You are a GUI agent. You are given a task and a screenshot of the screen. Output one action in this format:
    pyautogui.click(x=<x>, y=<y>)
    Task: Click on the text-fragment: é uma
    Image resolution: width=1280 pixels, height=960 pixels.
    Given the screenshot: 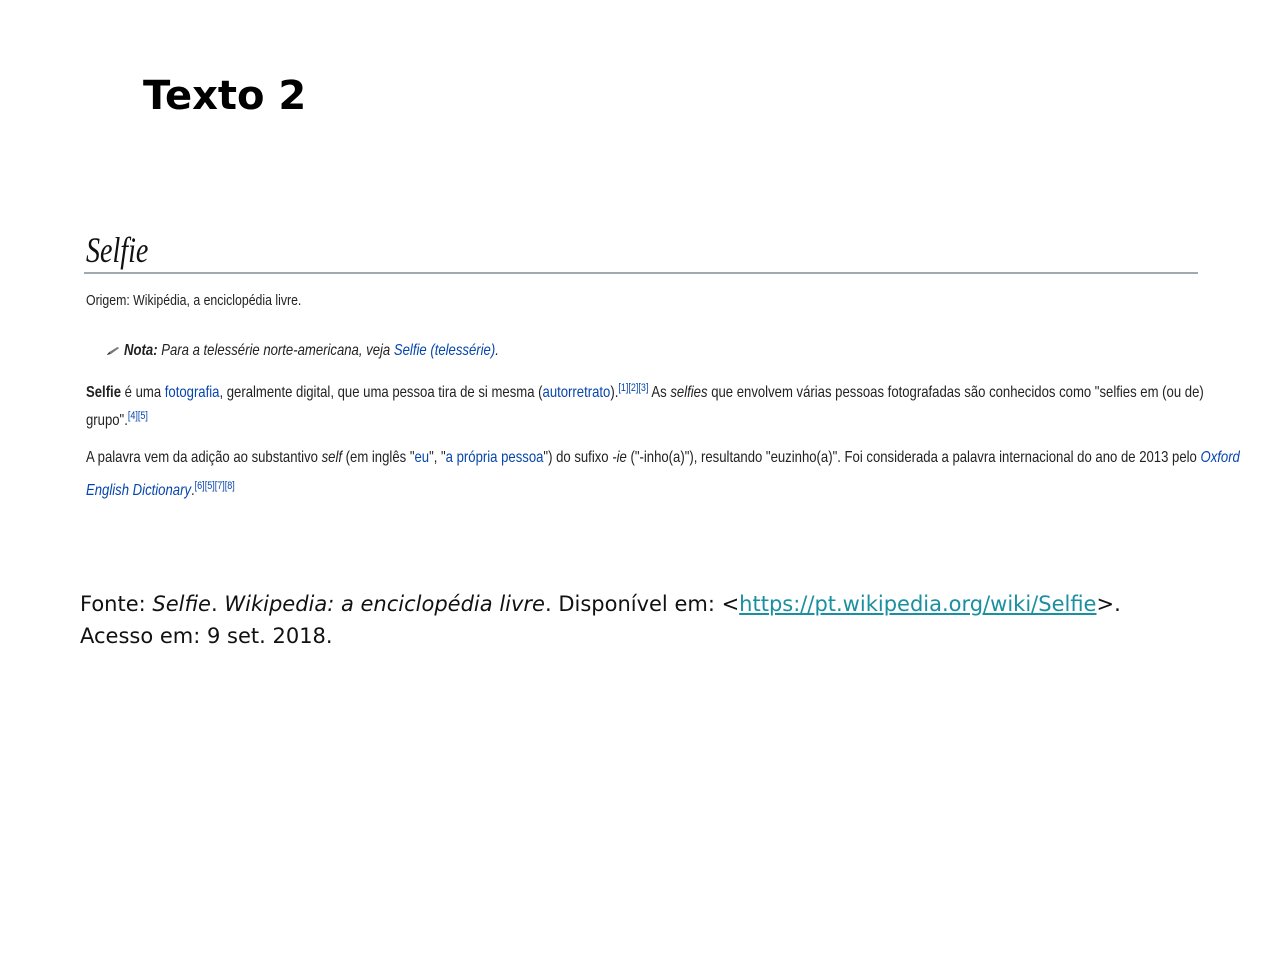 What is the action you would take?
    pyautogui.click(x=143, y=392)
    